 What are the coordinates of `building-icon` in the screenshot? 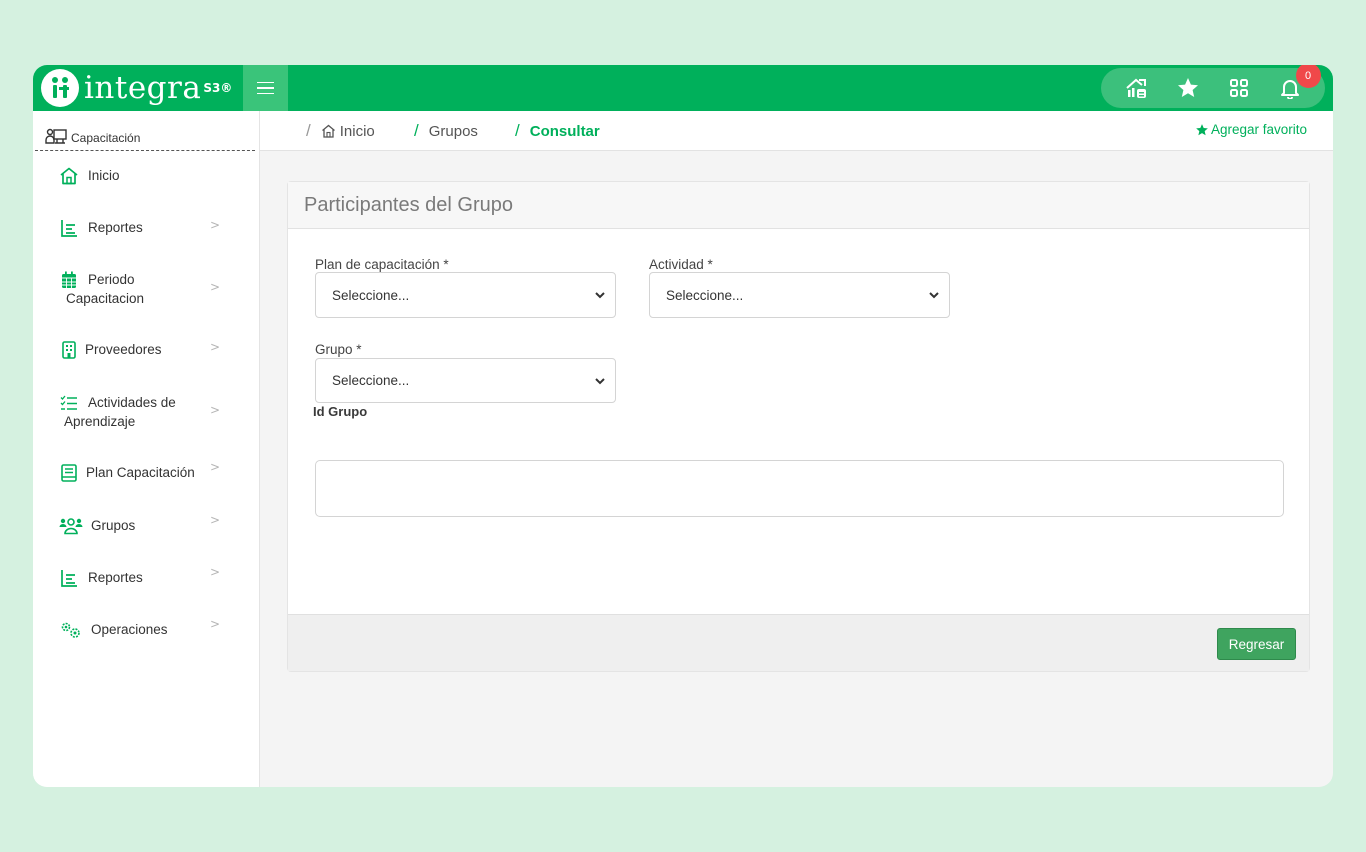 It's located at (69, 350).